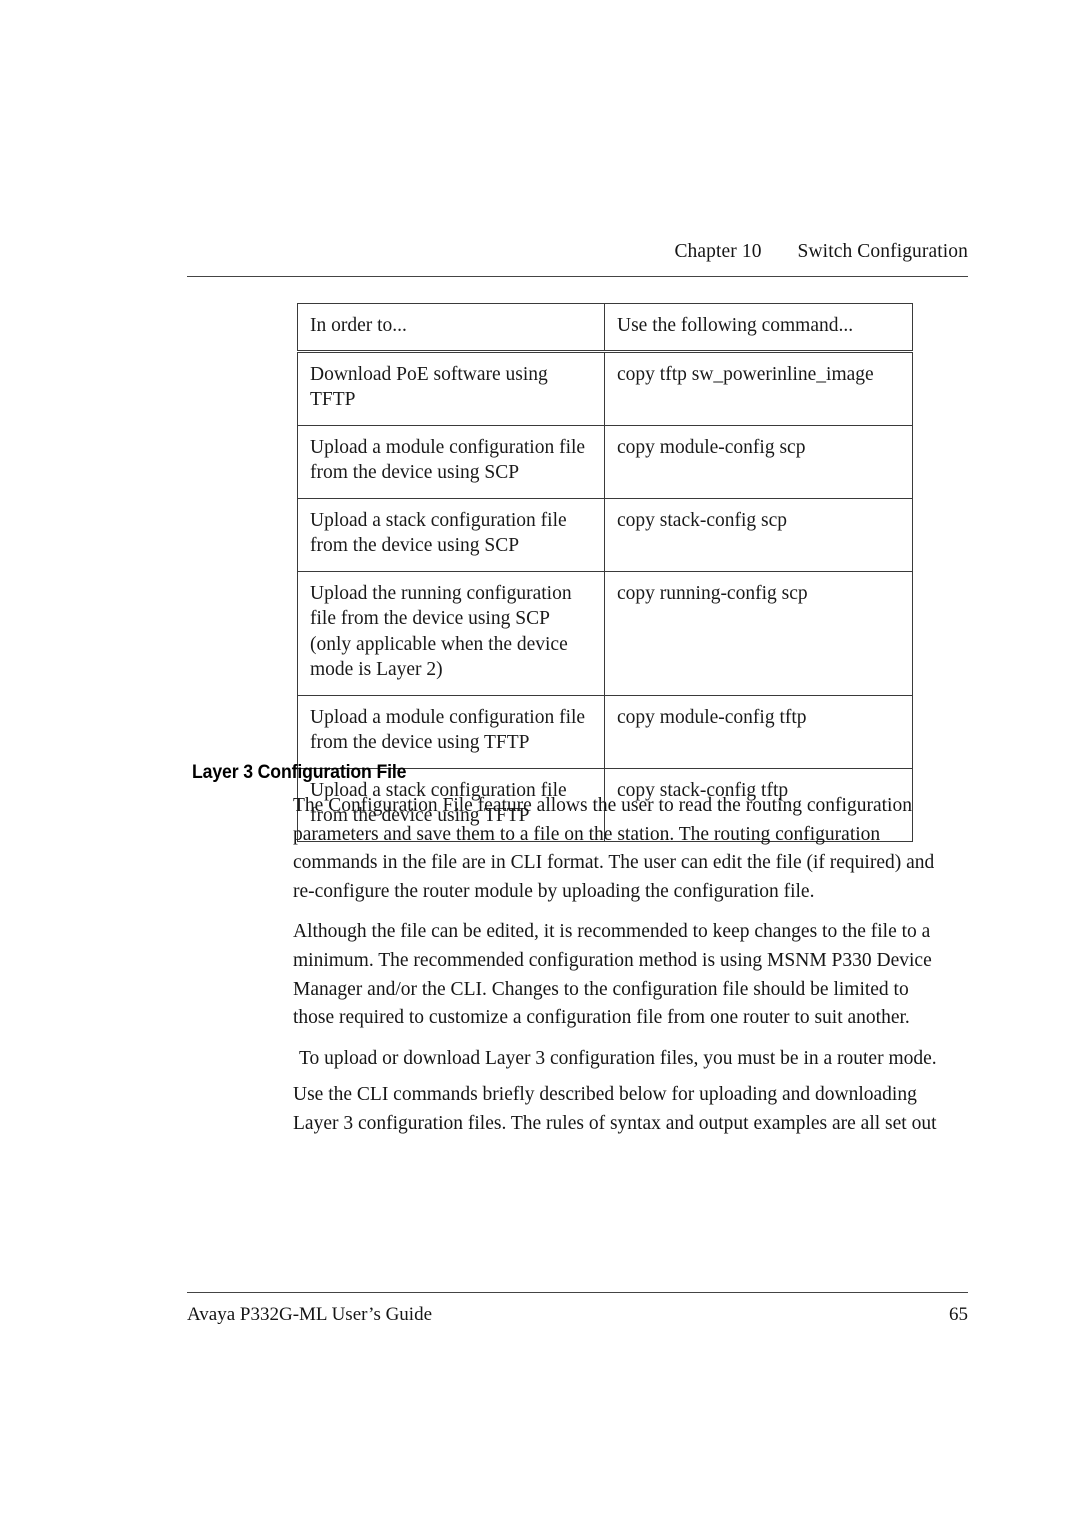 The height and width of the screenshot is (1528, 1080). What do you see at coordinates (758, 731) in the screenshot?
I see `command-cell: copy module-config tftp` at bounding box center [758, 731].